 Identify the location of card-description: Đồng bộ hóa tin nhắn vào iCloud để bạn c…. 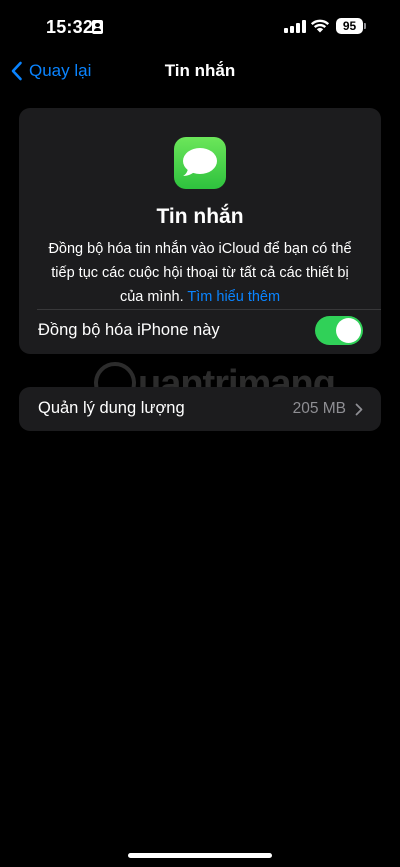
(200, 273).